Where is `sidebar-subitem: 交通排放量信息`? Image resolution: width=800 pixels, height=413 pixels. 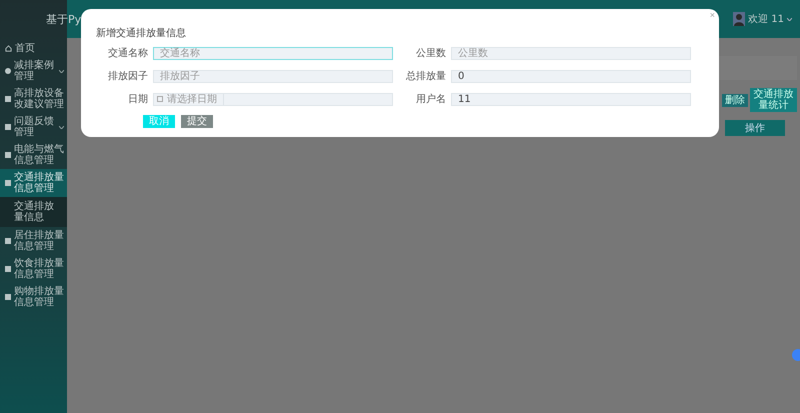
sidebar-subitem: 交通排放量信息 is located at coordinates (33, 212).